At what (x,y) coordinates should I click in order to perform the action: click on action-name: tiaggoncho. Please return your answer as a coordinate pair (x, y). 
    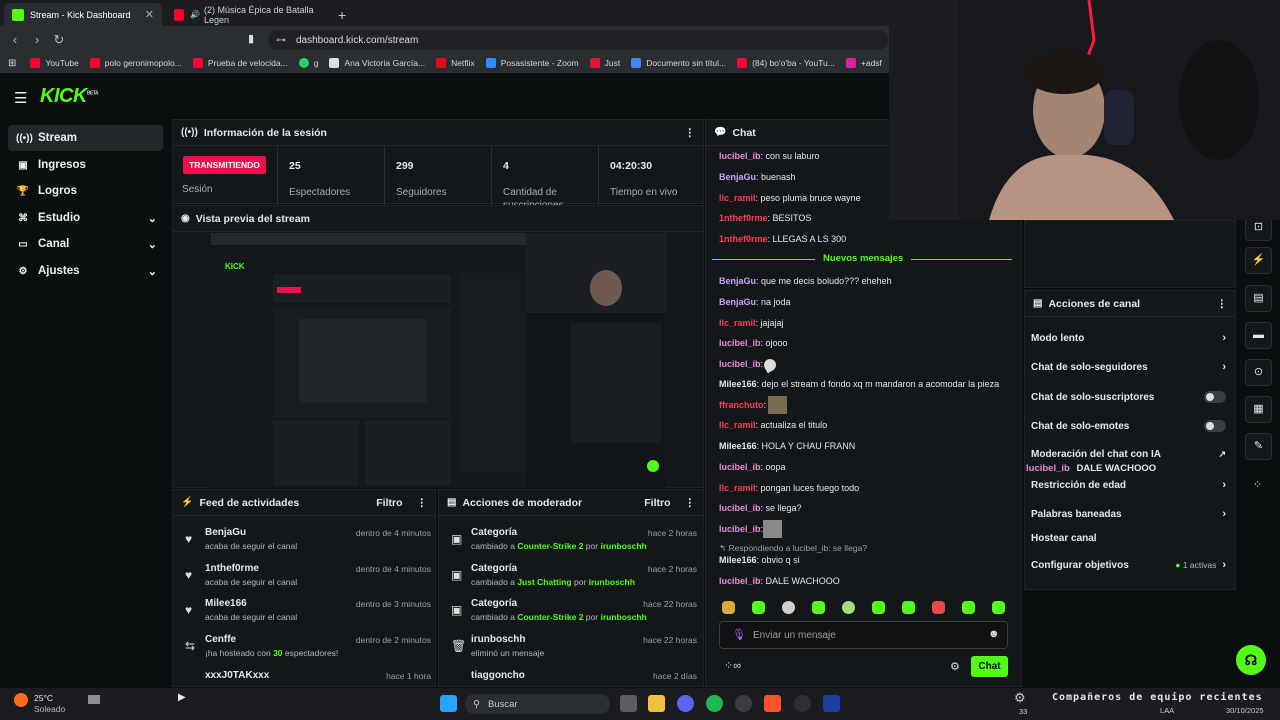
    Looking at the image, I should click on (498, 675).